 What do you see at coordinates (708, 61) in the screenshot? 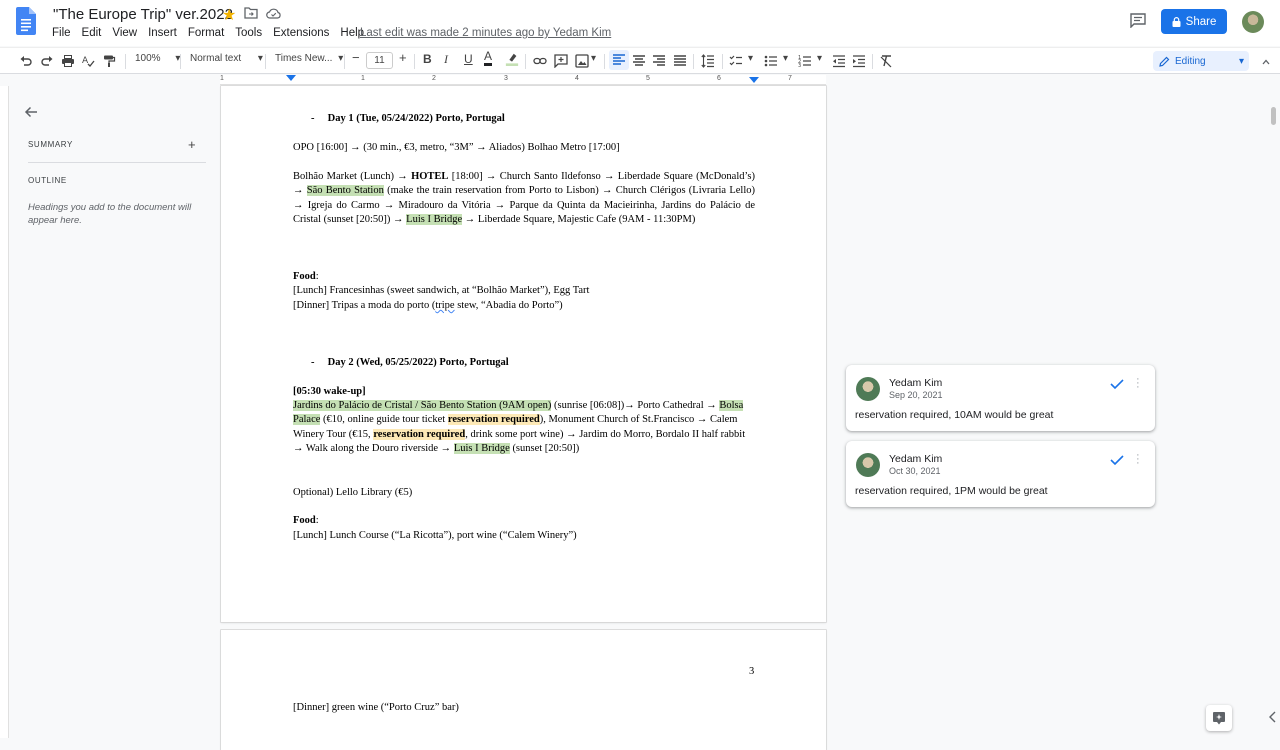
I see `line-spacing-icon` at bounding box center [708, 61].